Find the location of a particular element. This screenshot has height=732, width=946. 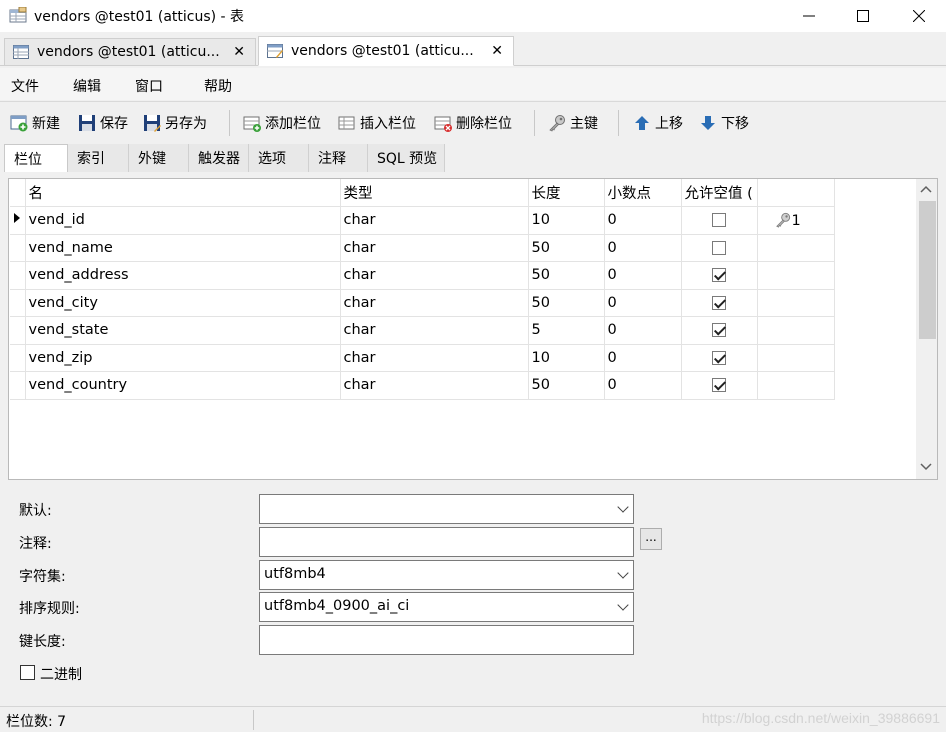

doc-tab-1: vendors @test01 (atticu... ✕ is located at coordinates (130, 51).